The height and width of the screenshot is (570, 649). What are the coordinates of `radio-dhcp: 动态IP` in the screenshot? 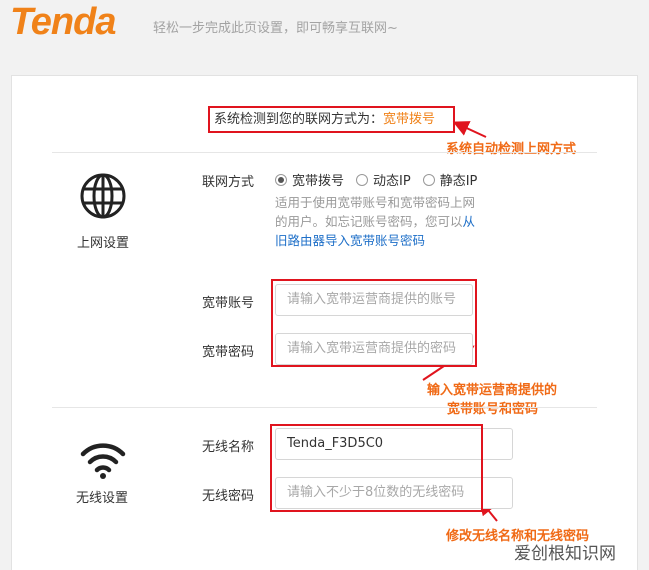 It's located at (383, 179).